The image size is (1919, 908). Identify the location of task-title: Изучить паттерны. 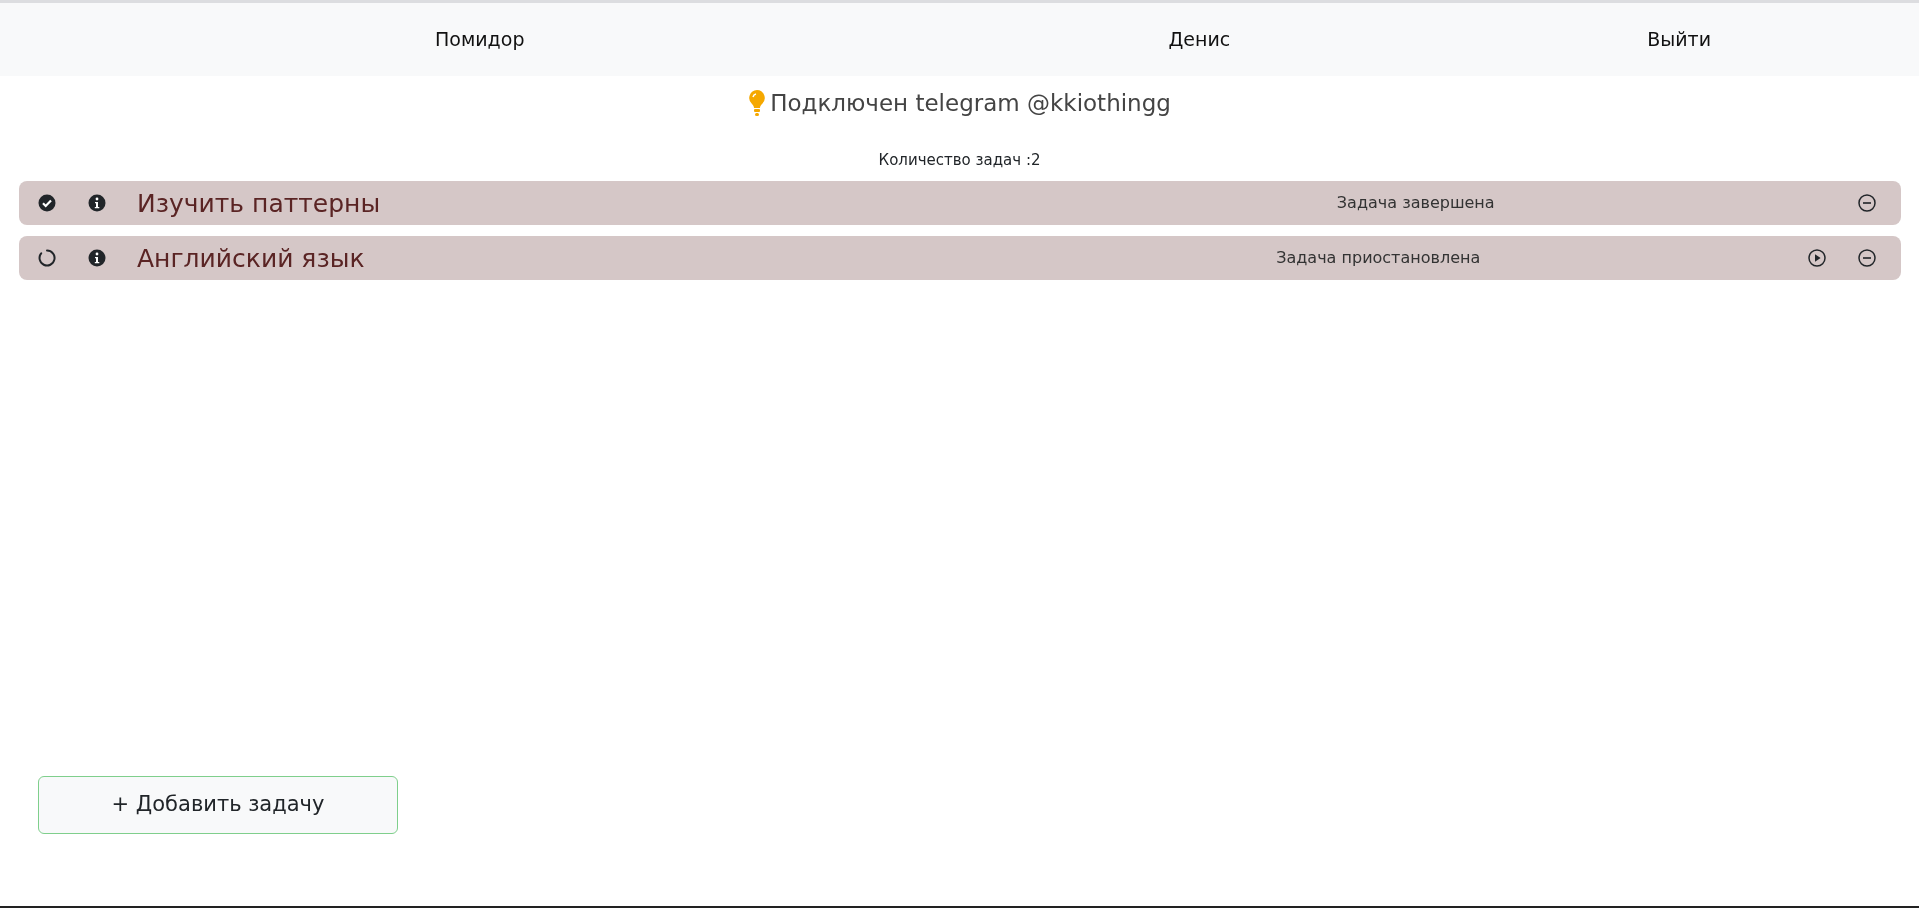
(259, 203).